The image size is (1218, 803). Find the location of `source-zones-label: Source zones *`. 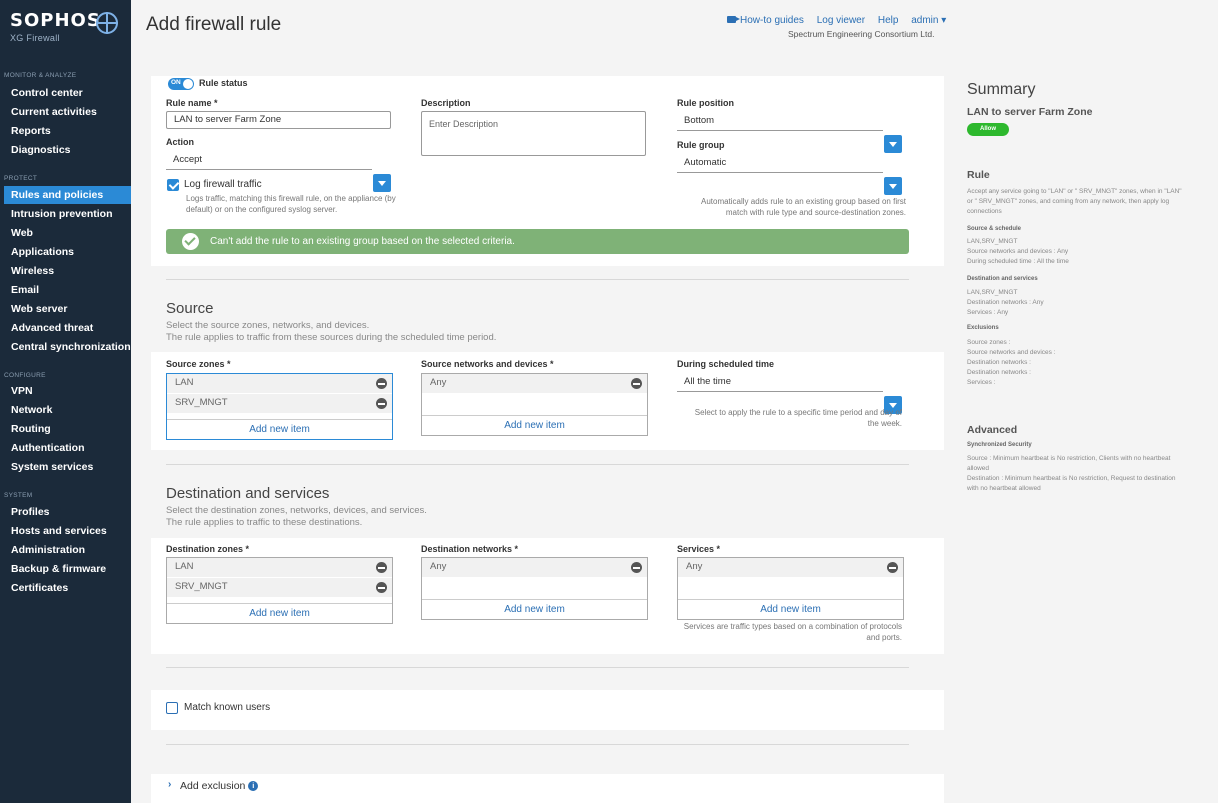

source-zones-label: Source zones * is located at coordinates (198, 364).